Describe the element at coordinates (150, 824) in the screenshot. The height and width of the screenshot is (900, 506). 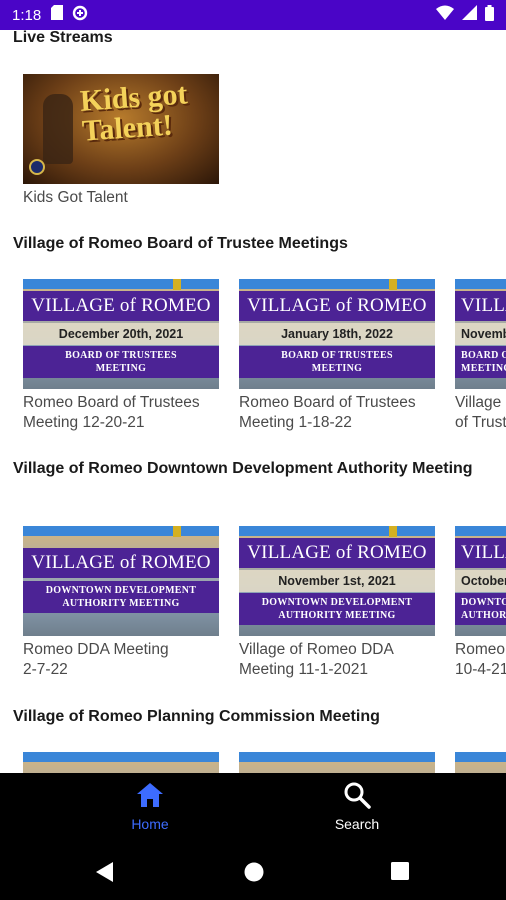
I see `nav-home-label: Home` at that location.